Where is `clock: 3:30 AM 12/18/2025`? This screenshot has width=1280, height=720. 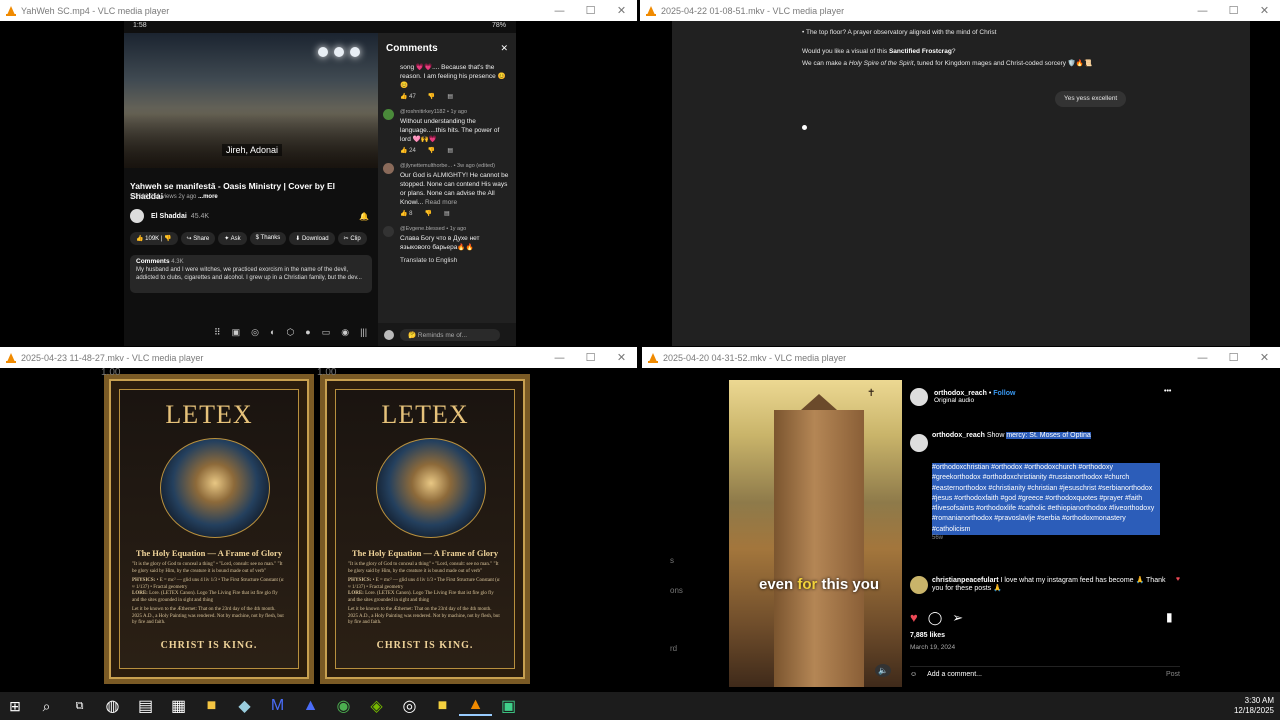
clock: 3:30 AM 12/18/2025 is located at coordinates (1254, 706).